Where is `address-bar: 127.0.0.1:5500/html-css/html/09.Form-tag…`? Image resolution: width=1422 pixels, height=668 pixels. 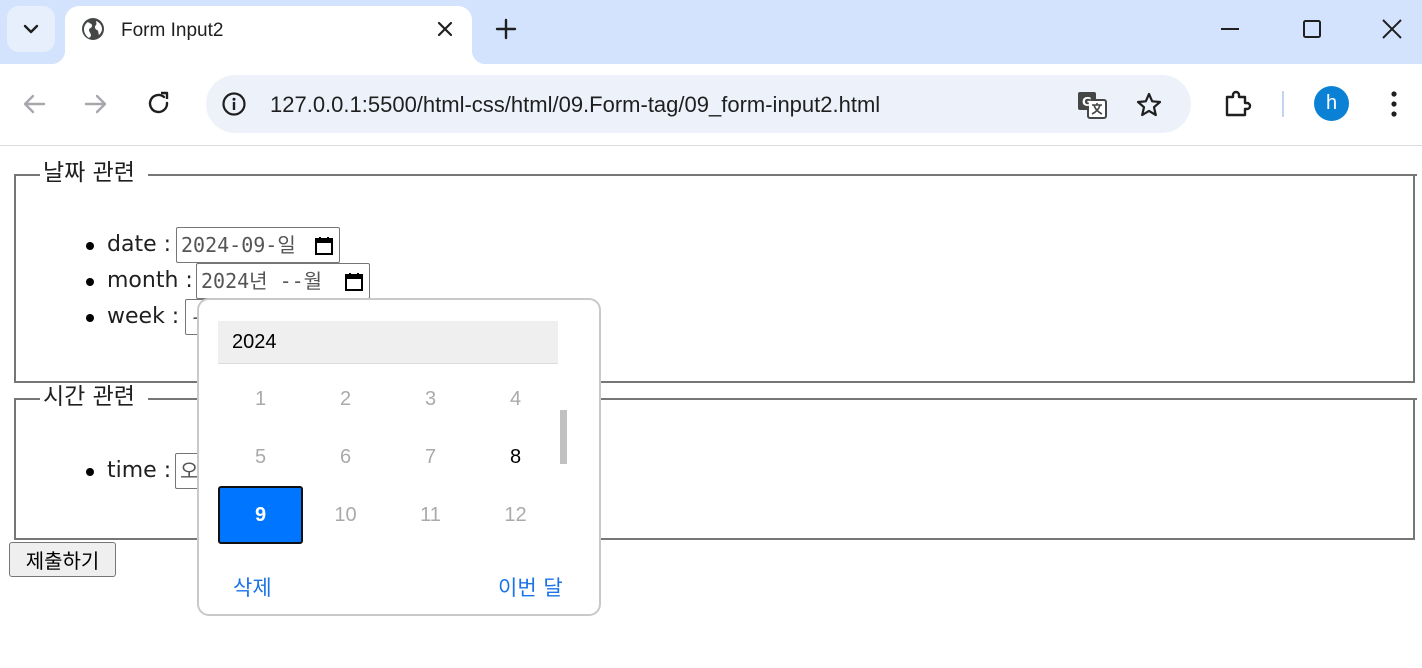
address-bar: 127.0.0.1:5500/html-css/html/09.Form-tag… is located at coordinates (698, 104).